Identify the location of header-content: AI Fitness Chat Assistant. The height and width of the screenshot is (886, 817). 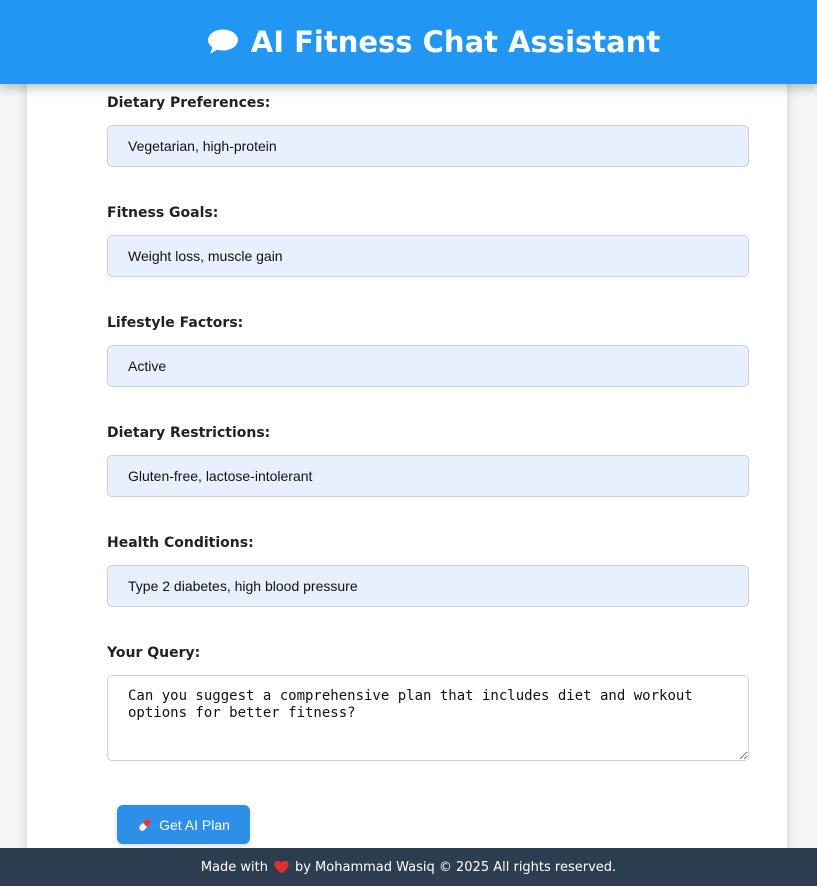
(433, 42).